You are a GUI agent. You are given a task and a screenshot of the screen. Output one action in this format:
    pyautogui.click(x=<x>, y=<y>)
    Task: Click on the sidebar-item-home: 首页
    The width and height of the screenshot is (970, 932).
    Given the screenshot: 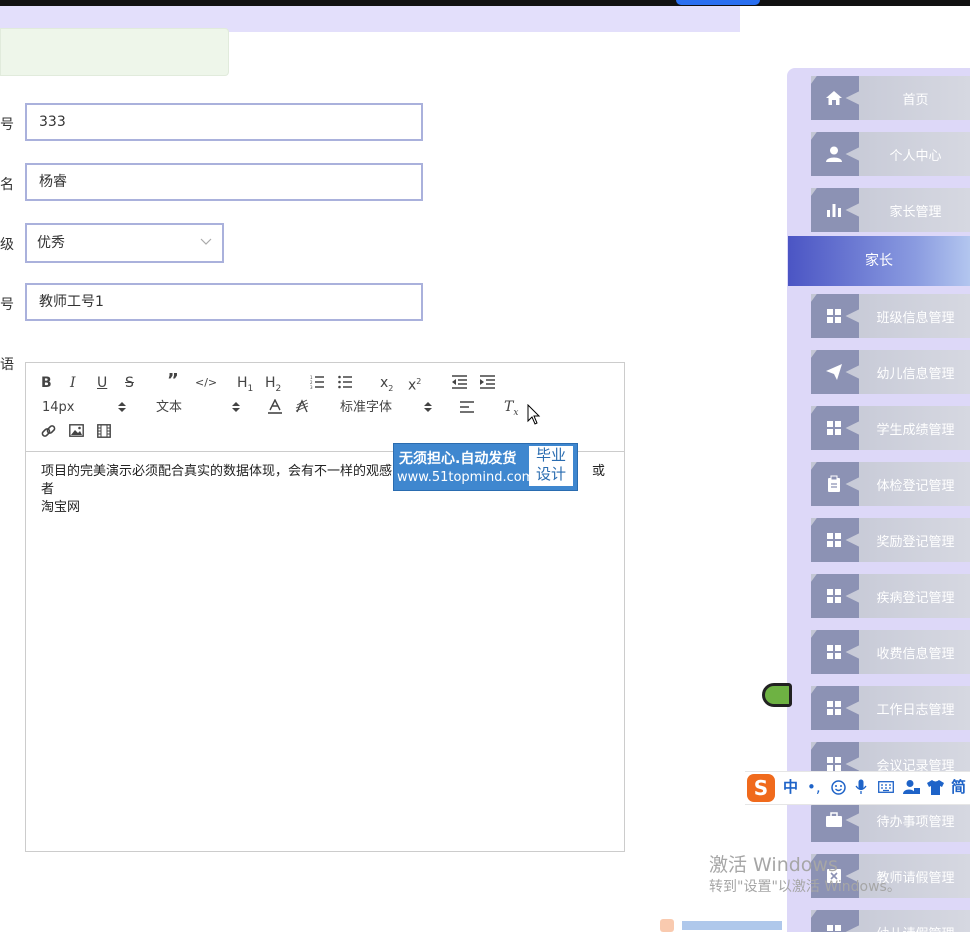 What is the action you would take?
    pyautogui.click(x=890, y=98)
    